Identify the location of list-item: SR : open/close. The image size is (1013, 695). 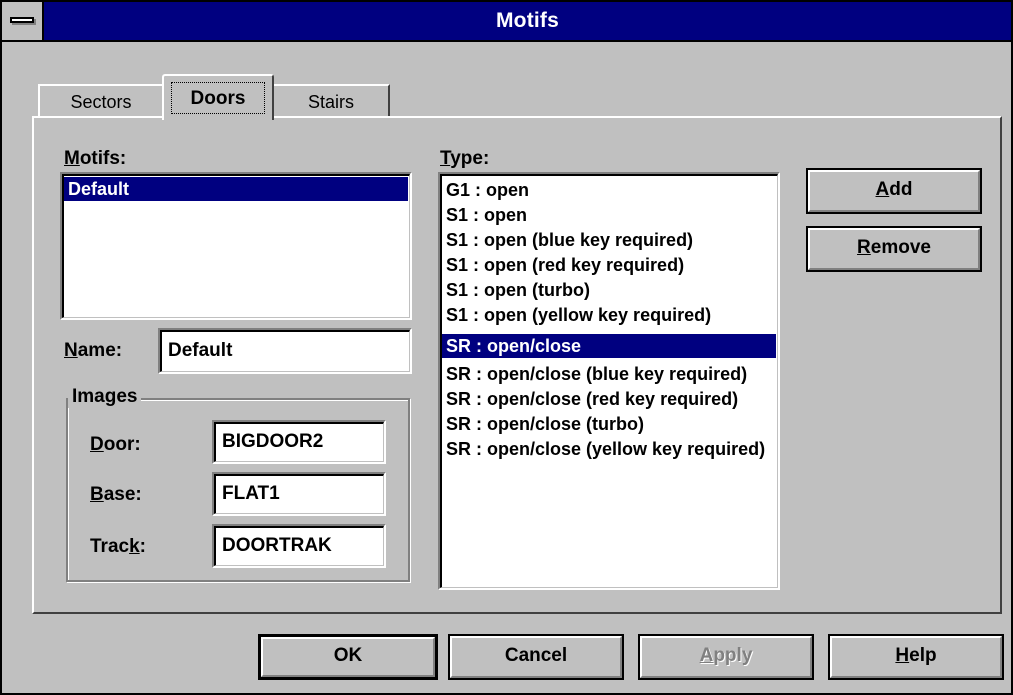
(609, 346).